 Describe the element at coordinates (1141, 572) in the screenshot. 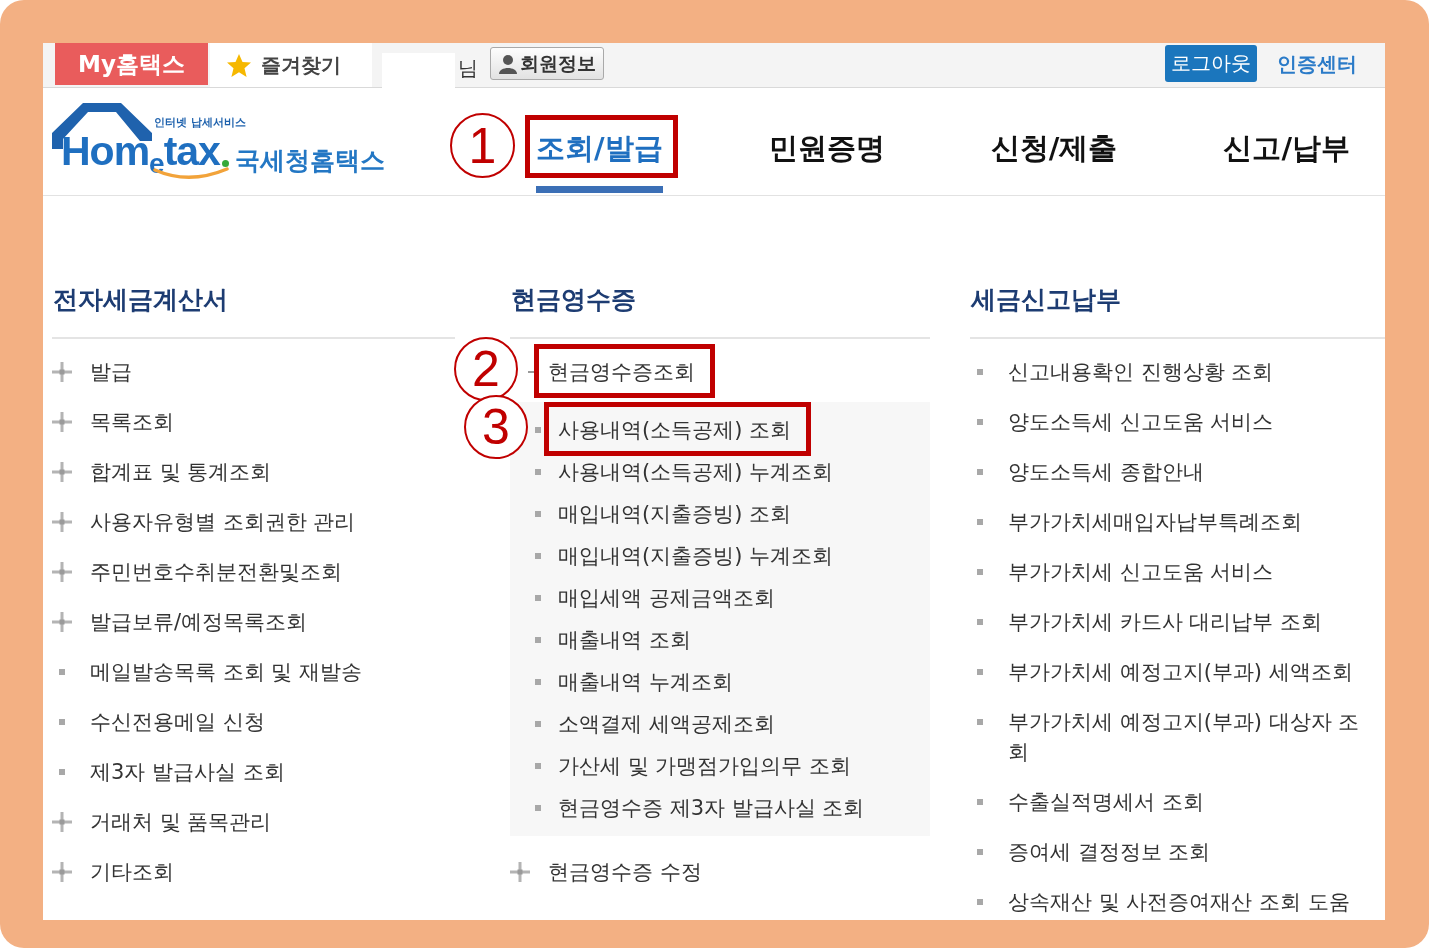

I see `menu-link: 부가가치세 신고도움 서비스` at that location.